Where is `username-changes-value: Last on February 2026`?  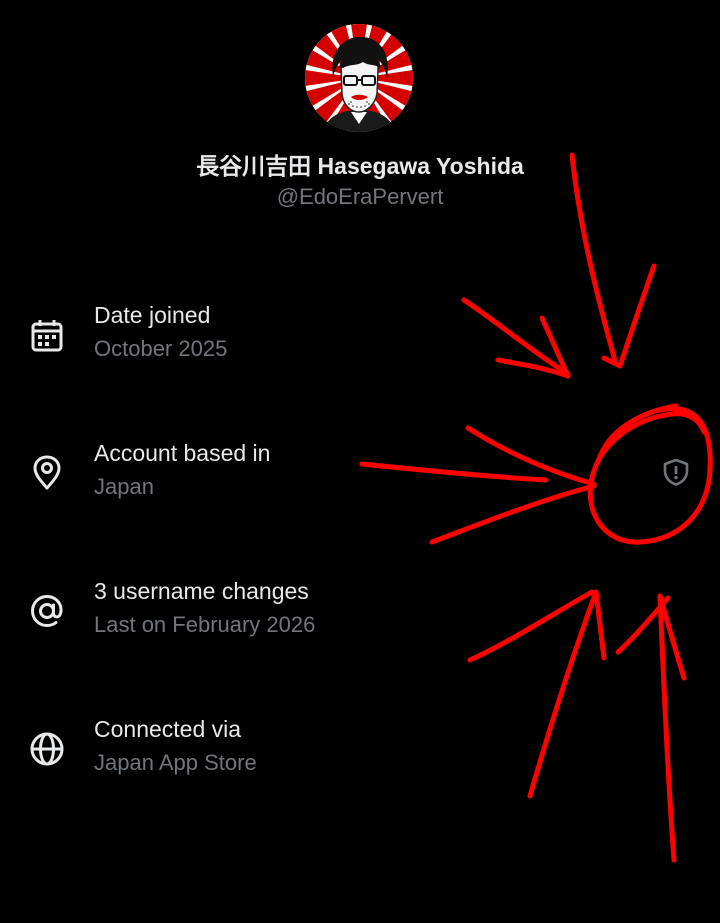 username-changes-value: Last on February 2026 is located at coordinates (205, 624).